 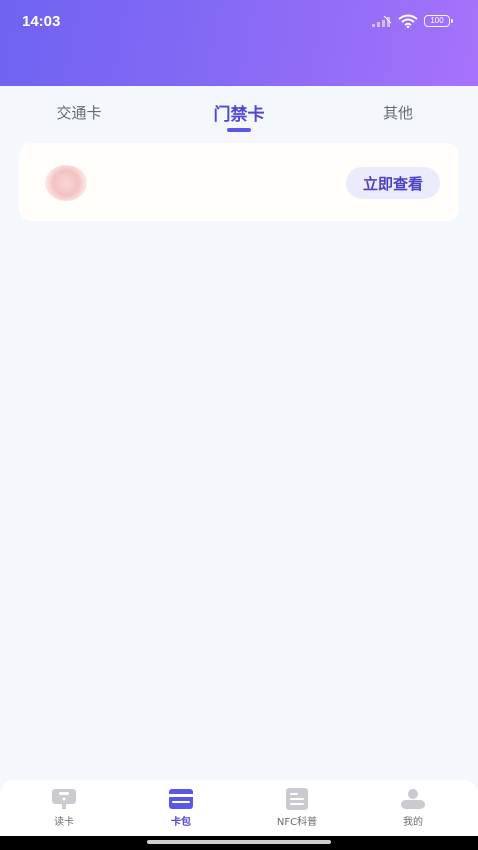 What do you see at coordinates (239, 130) in the screenshot?
I see `tab-indicator` at bounding box center [239, 130].